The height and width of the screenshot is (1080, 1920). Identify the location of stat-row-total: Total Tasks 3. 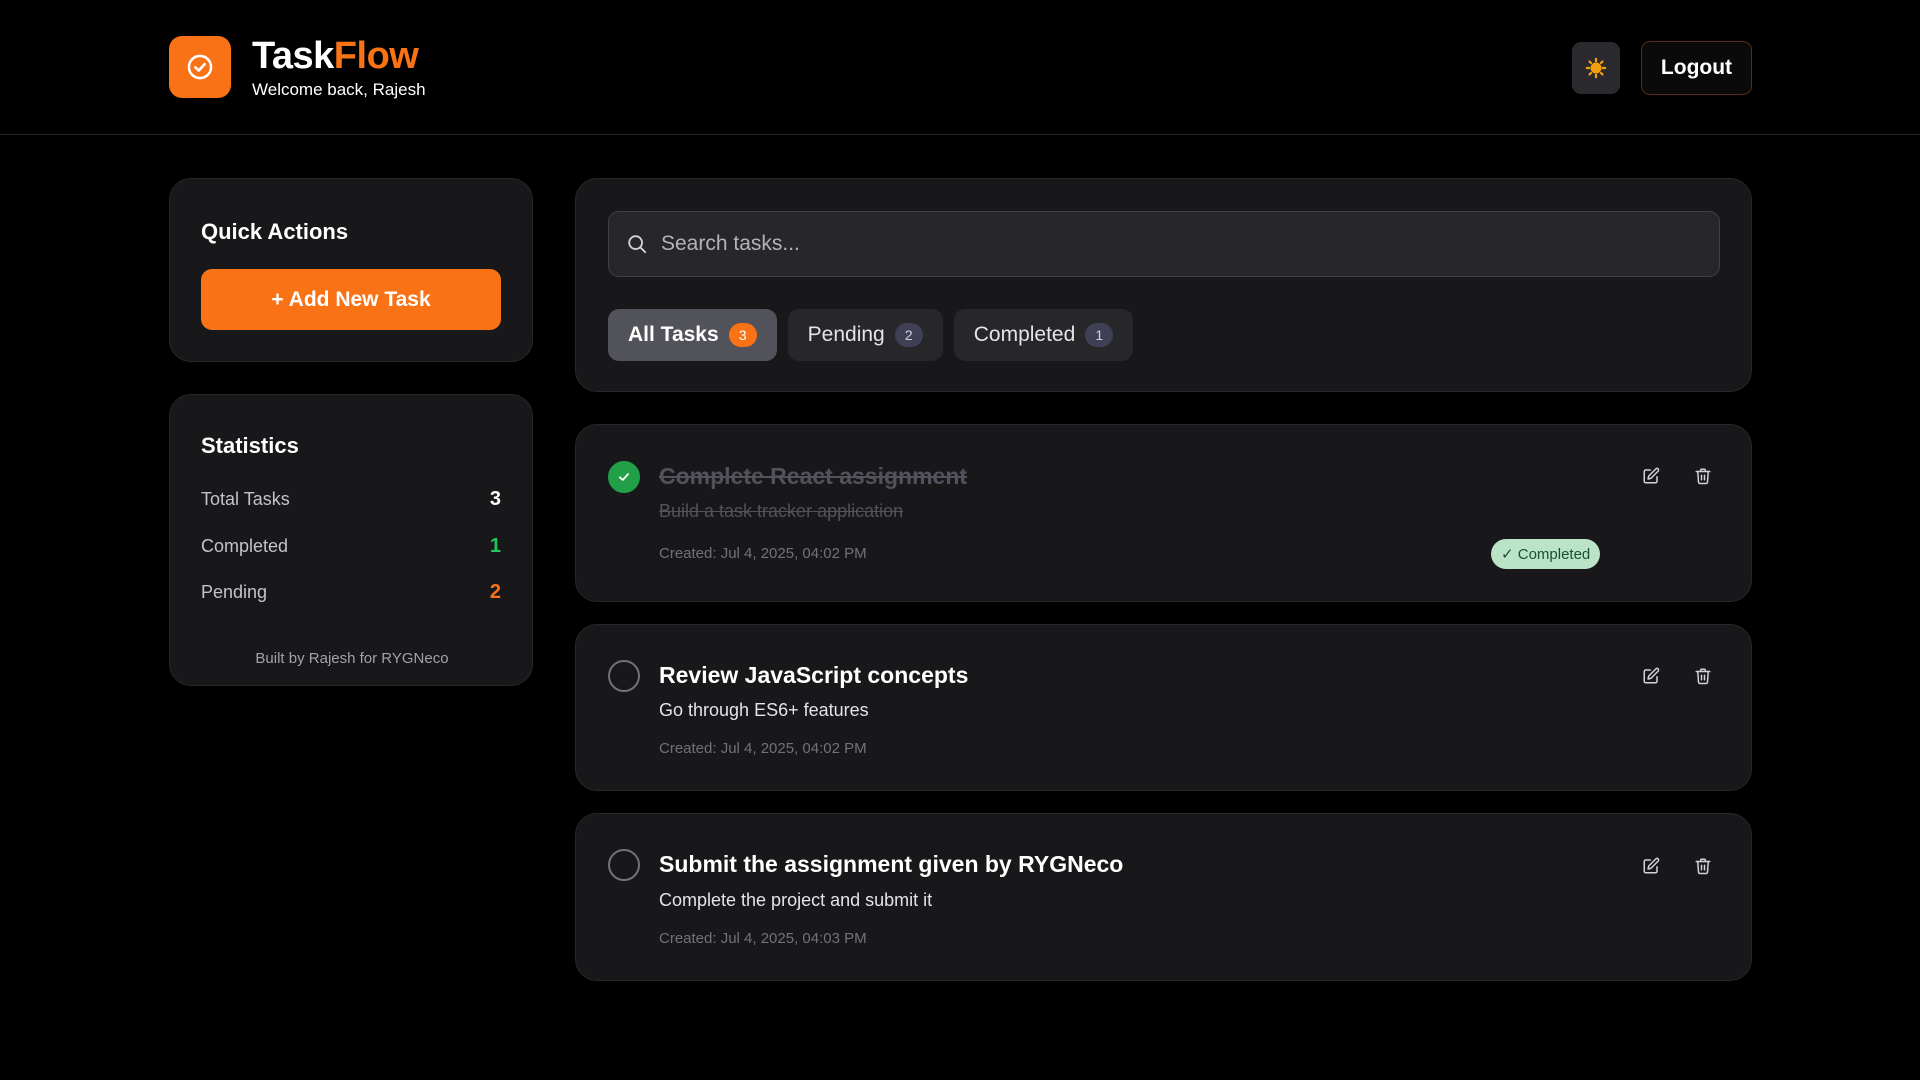
(351, 499).